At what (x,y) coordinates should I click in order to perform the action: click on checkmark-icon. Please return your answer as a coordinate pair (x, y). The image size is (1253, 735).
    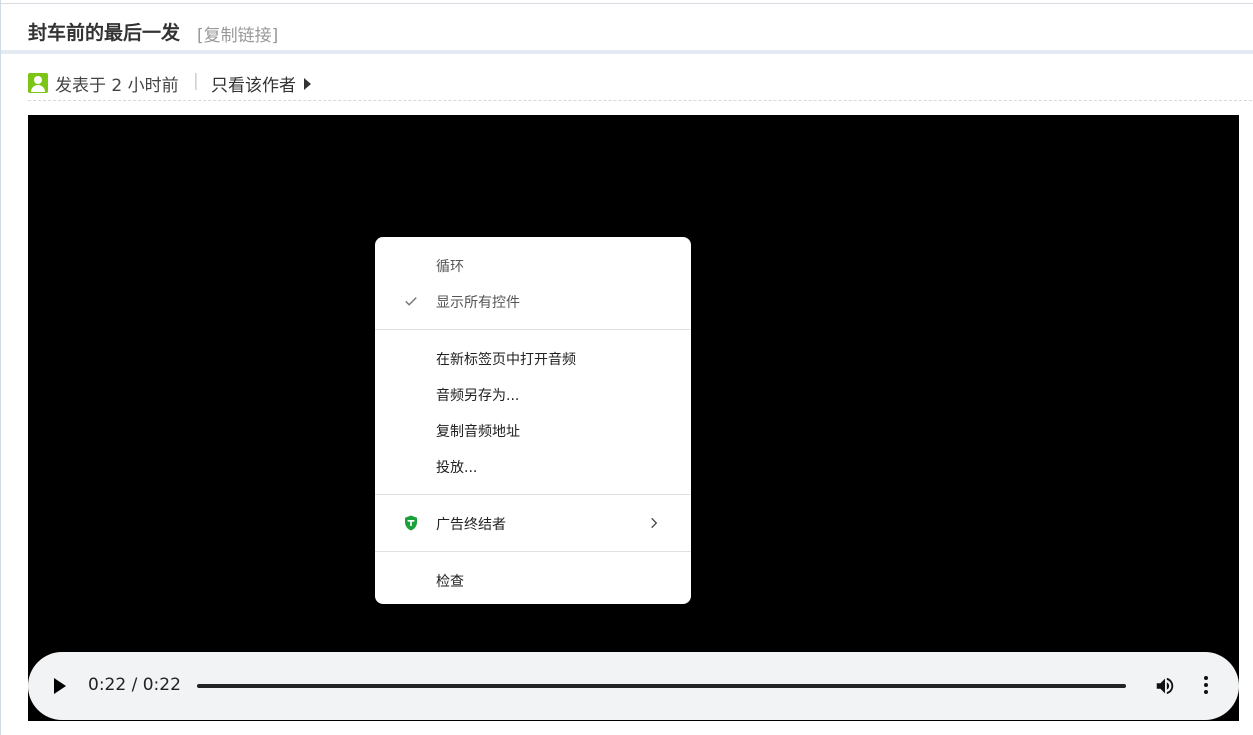
    Looking at the image, I should click on (411, 301).